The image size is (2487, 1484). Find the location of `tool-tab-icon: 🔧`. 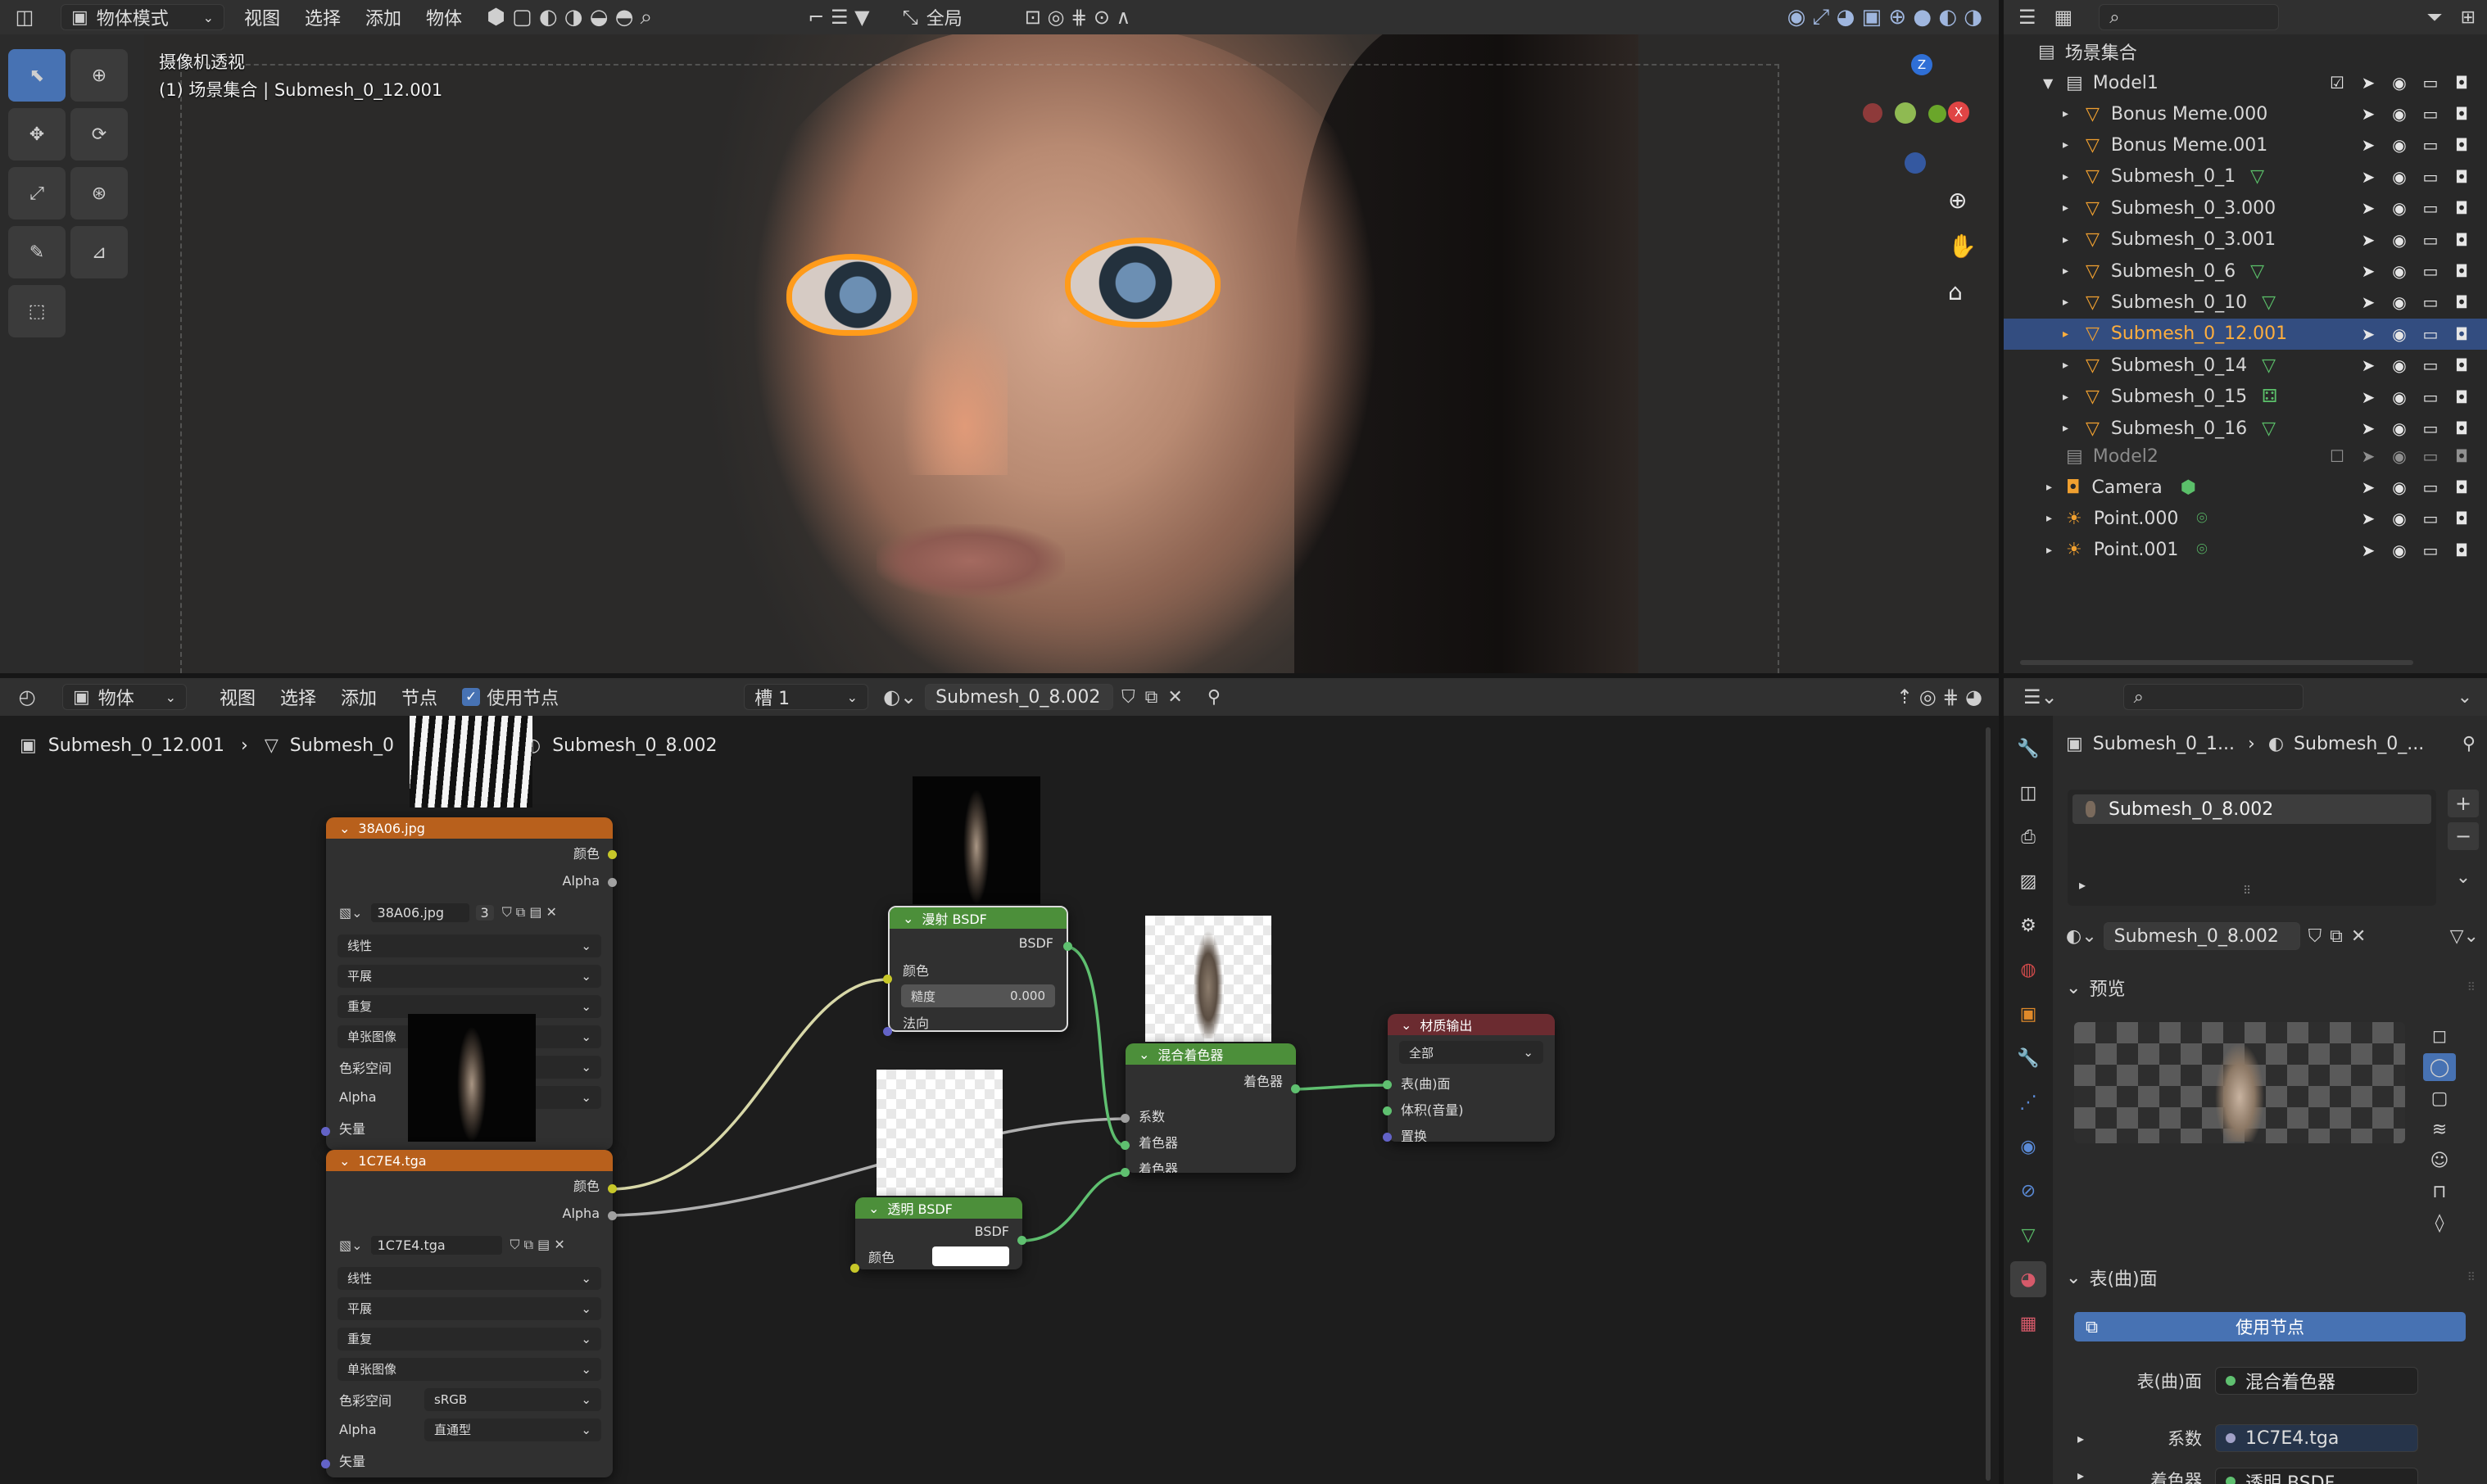

tool-tab-icon: 🔧 is located at coordinates (2028, 749).